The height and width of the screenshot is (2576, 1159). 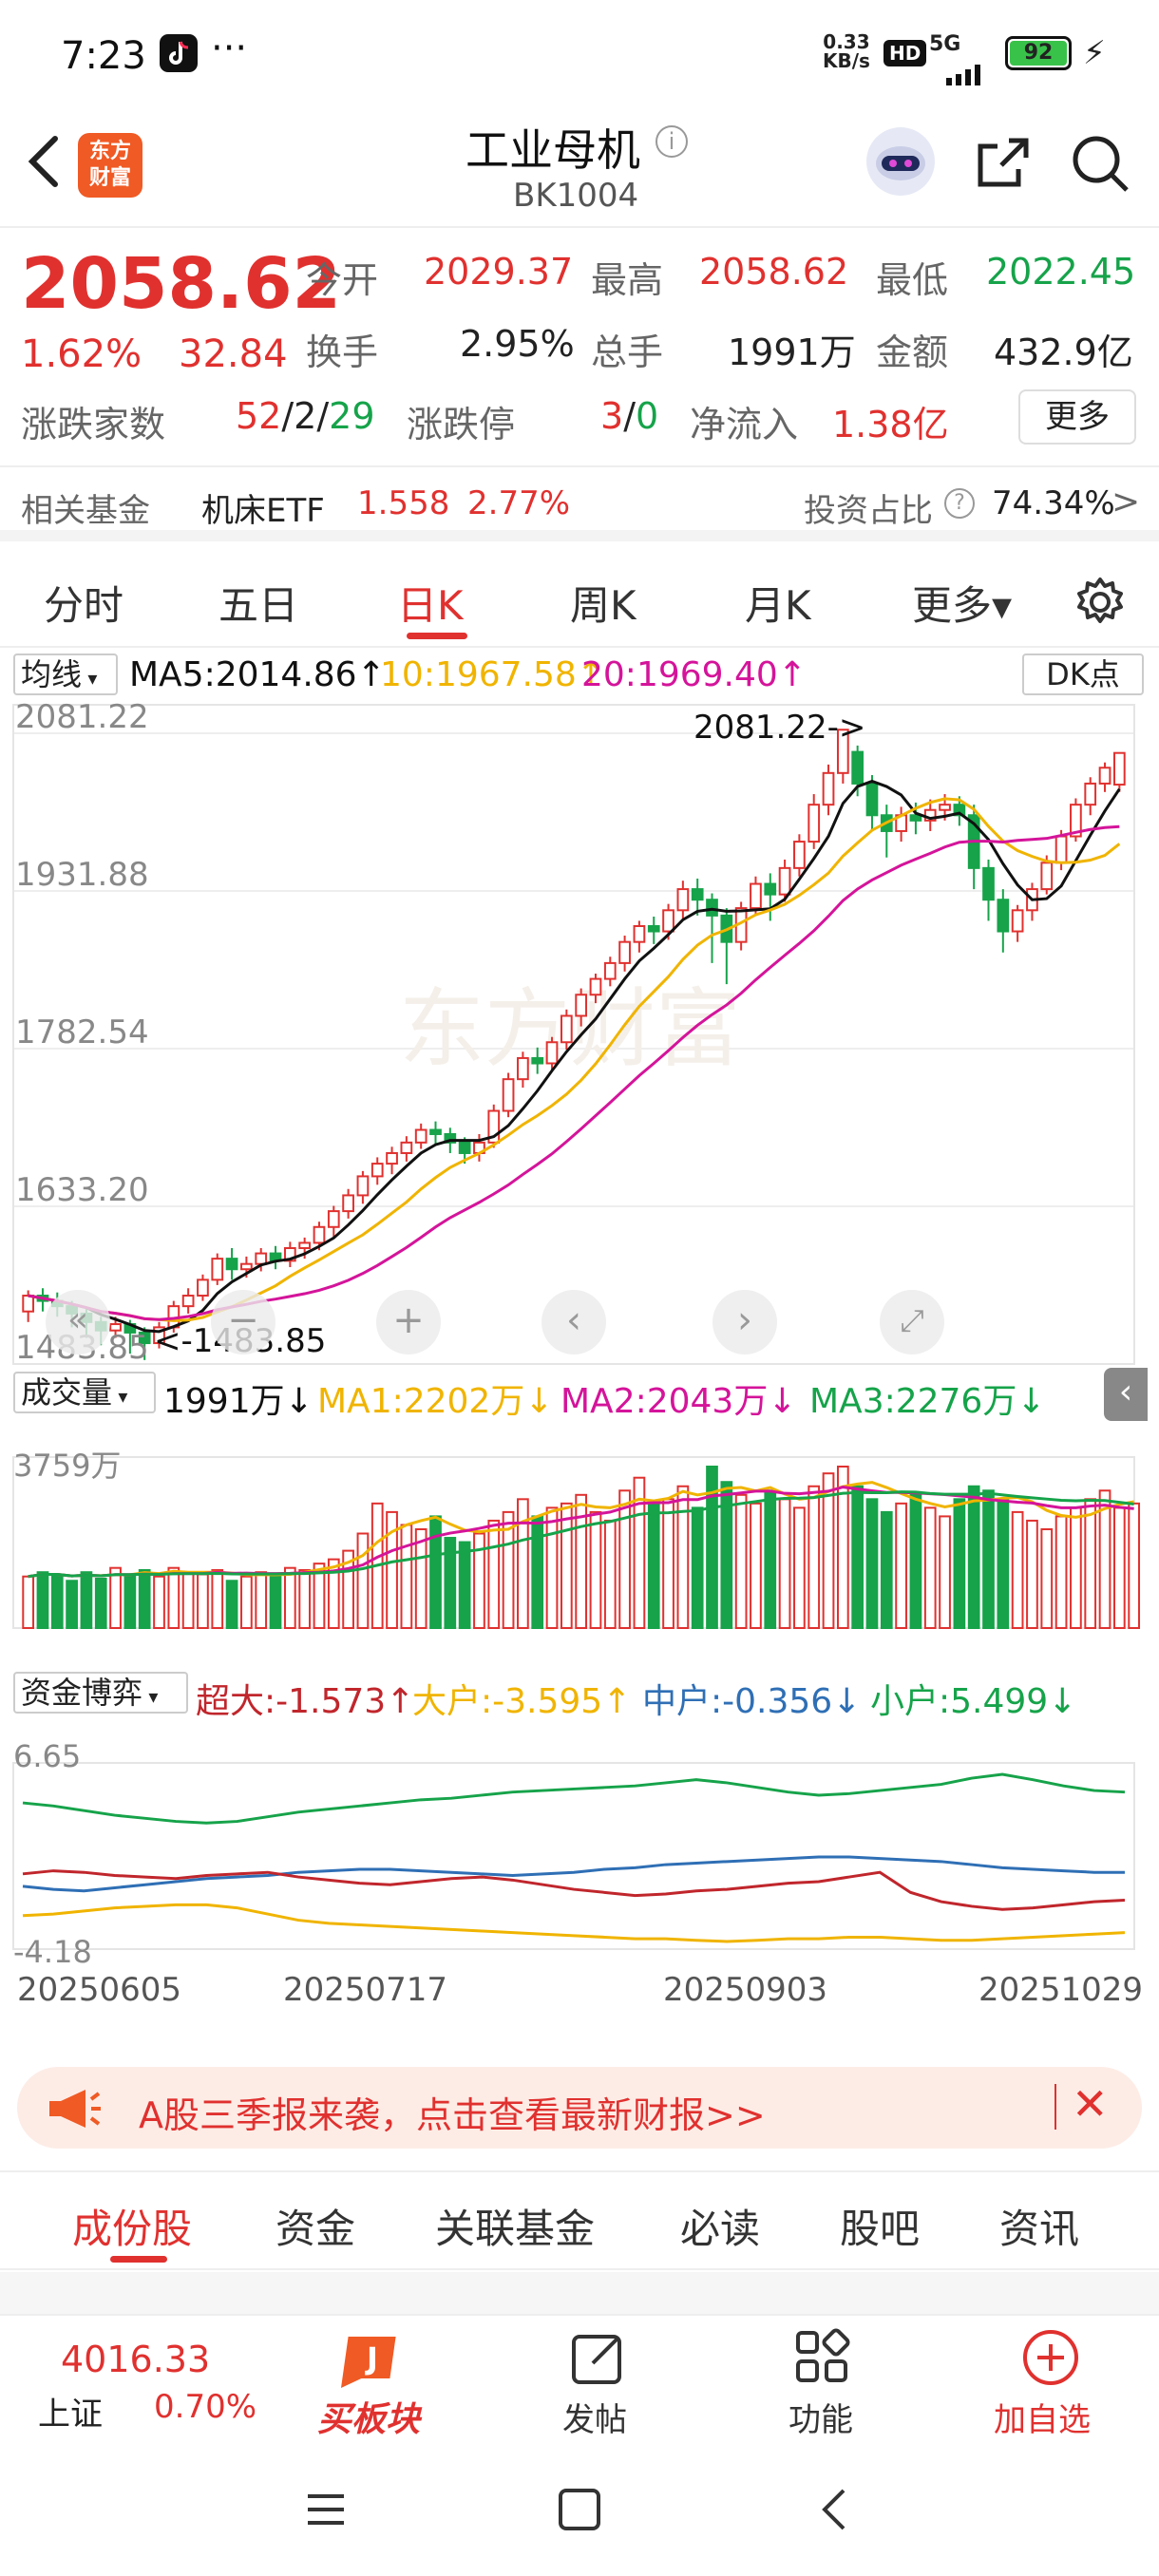 What do you see at coordinates (84, 603) in the screenshot?
I see `tab-intraday: 分时` at bounding box center [84, 603].